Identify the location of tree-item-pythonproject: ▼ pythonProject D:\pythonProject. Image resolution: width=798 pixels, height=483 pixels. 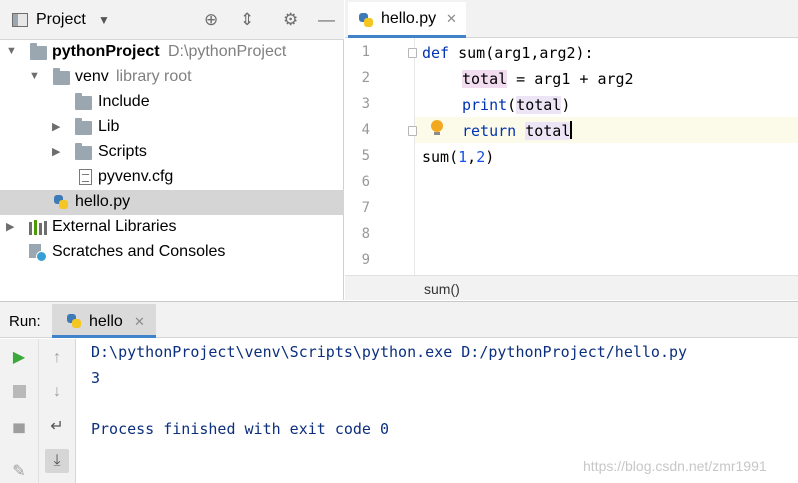
(172, 52).